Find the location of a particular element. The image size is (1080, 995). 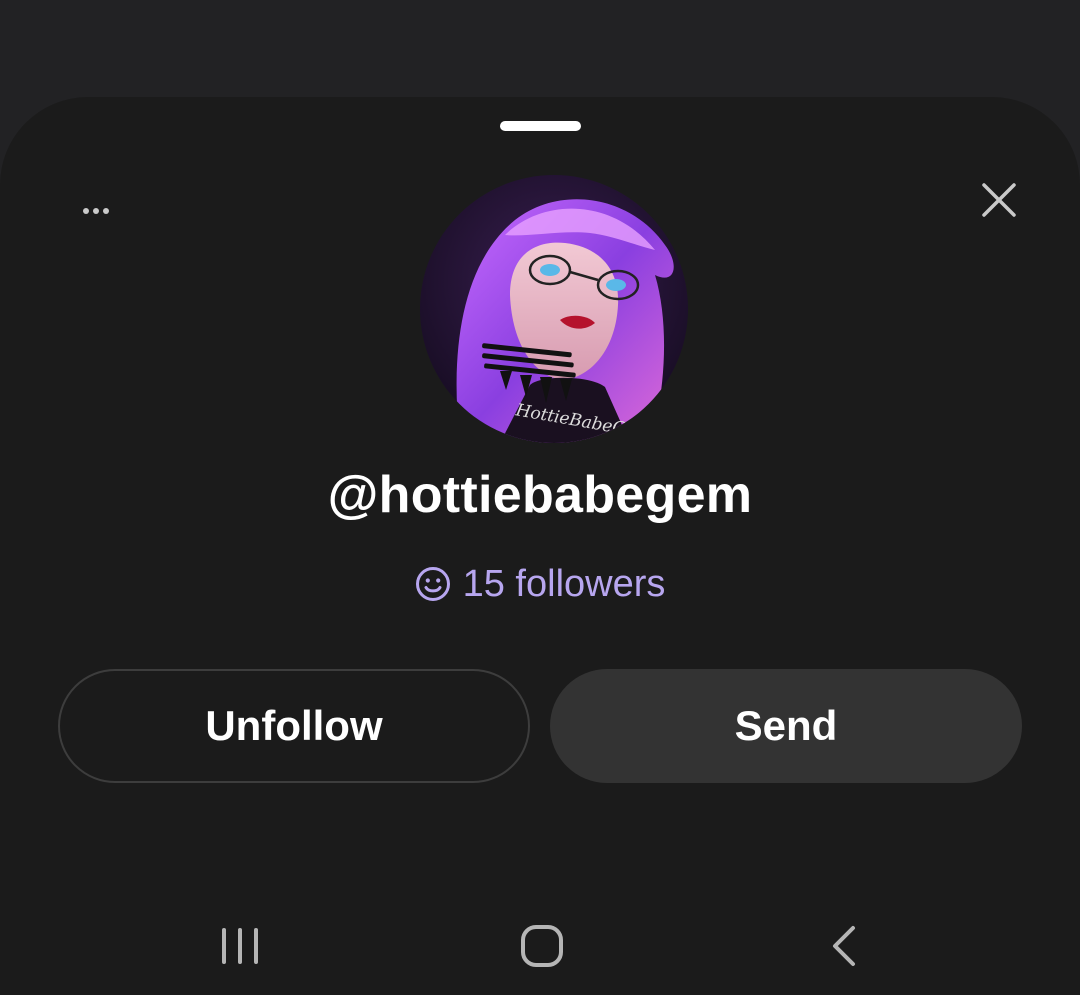

unfollow-button: Unfollow is located at coordinates (294, 726).